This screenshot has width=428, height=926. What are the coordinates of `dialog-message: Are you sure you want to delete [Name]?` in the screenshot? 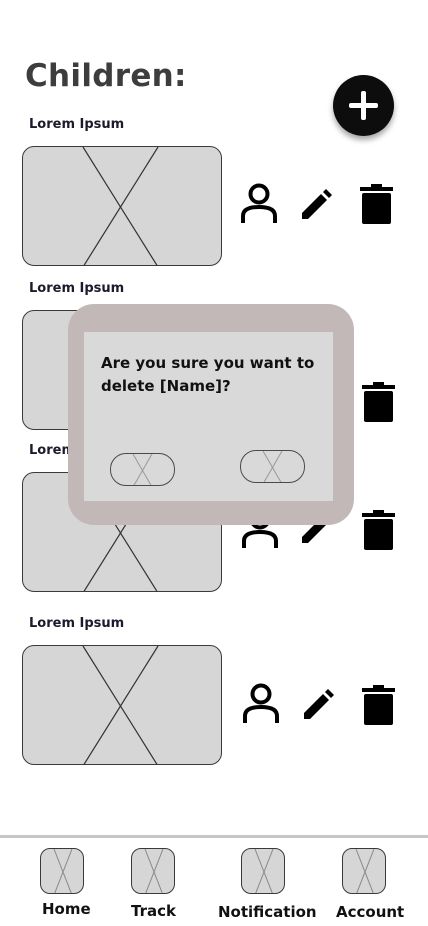 It's located at (208, 374).